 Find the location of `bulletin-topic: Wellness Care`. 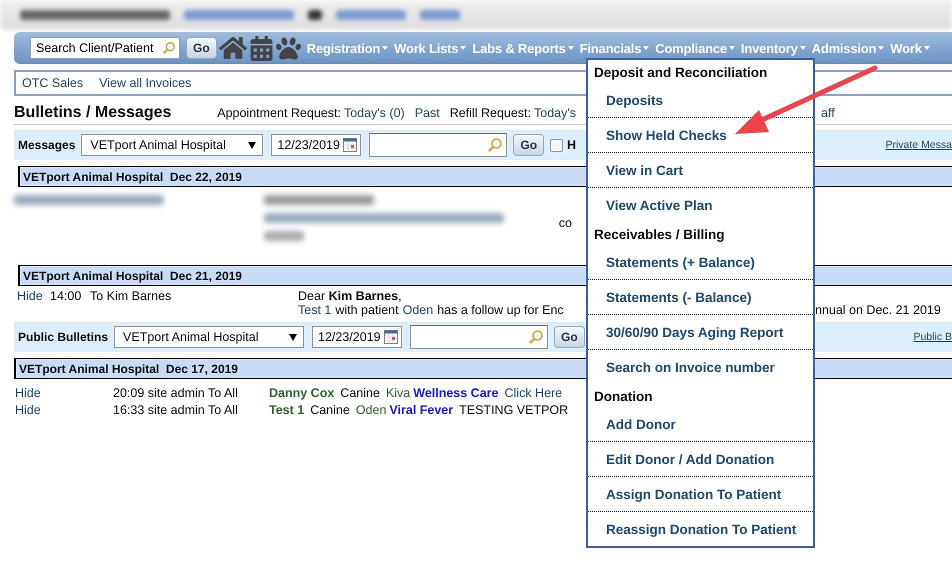

bulletin-topic: Wellness Care is located at coordinates (455, 393).